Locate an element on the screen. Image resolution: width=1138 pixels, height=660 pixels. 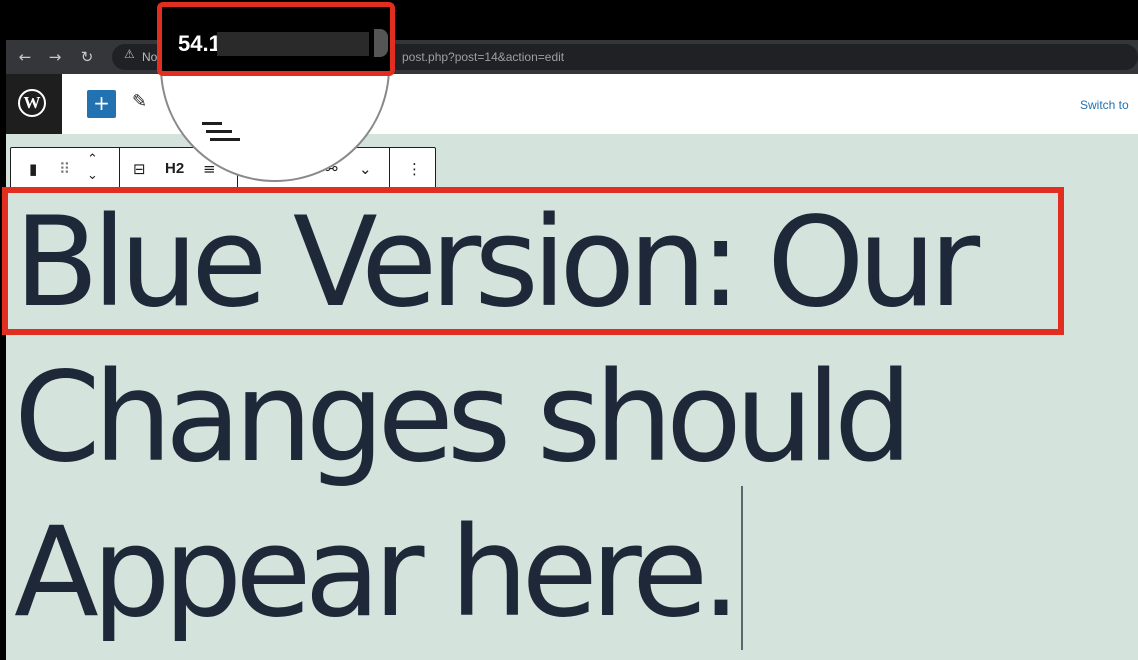
ip-address-text: 54.1 is located at coordinates (199, 43).